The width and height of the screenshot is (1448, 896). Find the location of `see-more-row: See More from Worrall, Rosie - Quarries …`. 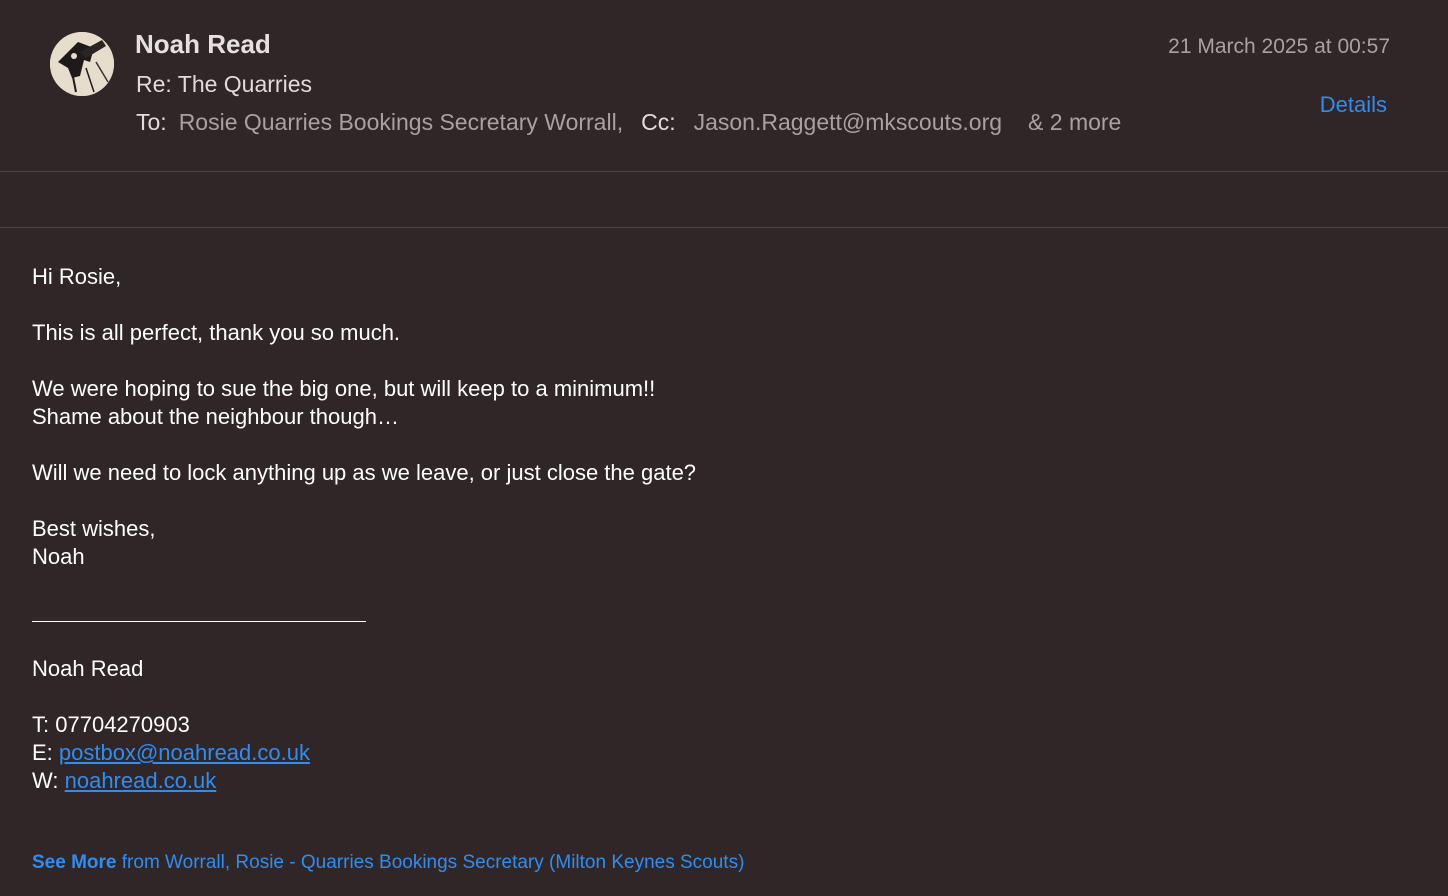

see-more-row: See More from Worrall, Rosie - Quarries … is located at coordinates (388, 863).